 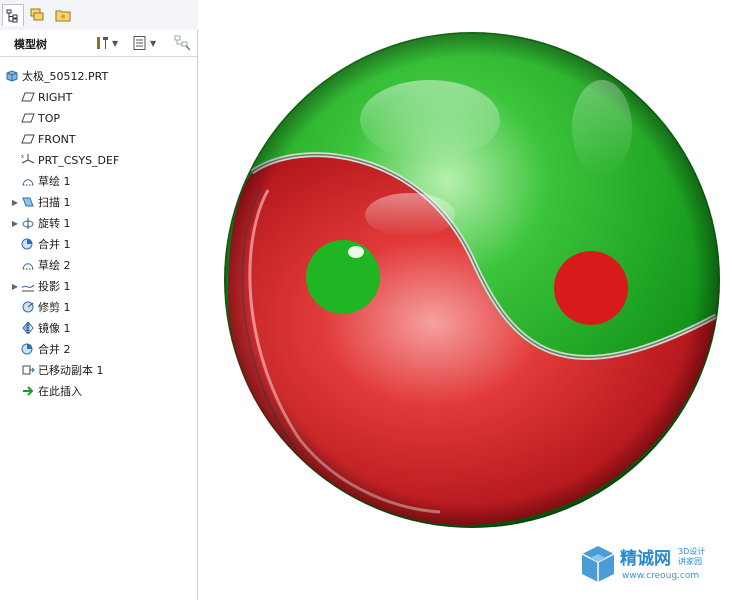 I want to click on tree-item-mirror-1: 镜像 1, so click(x=40, y=328).